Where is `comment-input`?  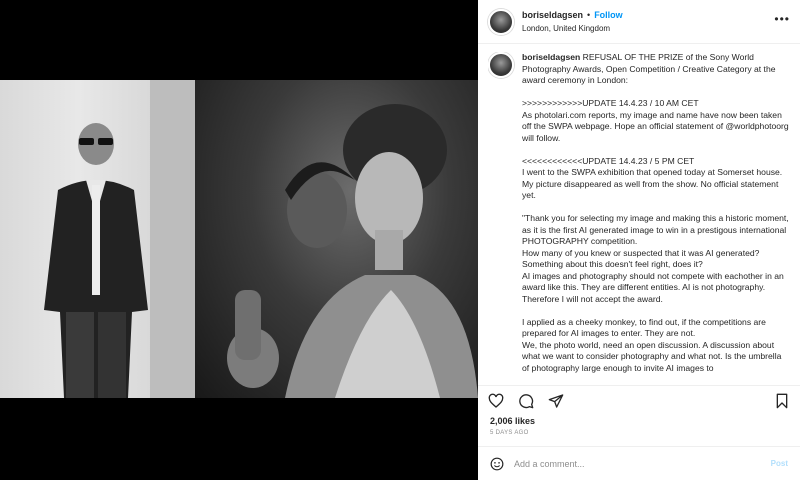
comment-input is located at coordinates (642, 463).